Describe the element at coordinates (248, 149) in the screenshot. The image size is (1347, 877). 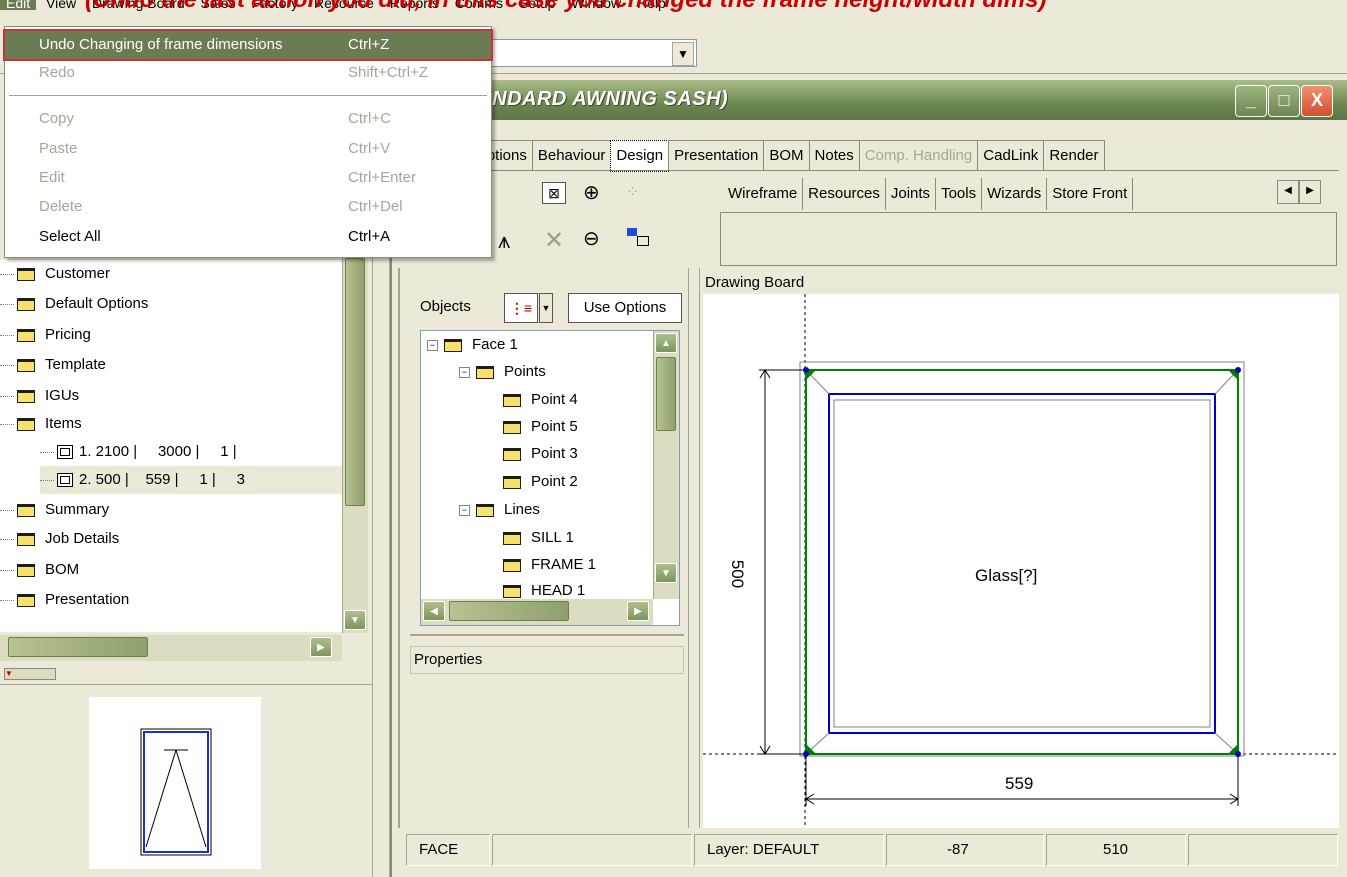
I see `menu-item-paste: Paste Ctrl+V` at that location.